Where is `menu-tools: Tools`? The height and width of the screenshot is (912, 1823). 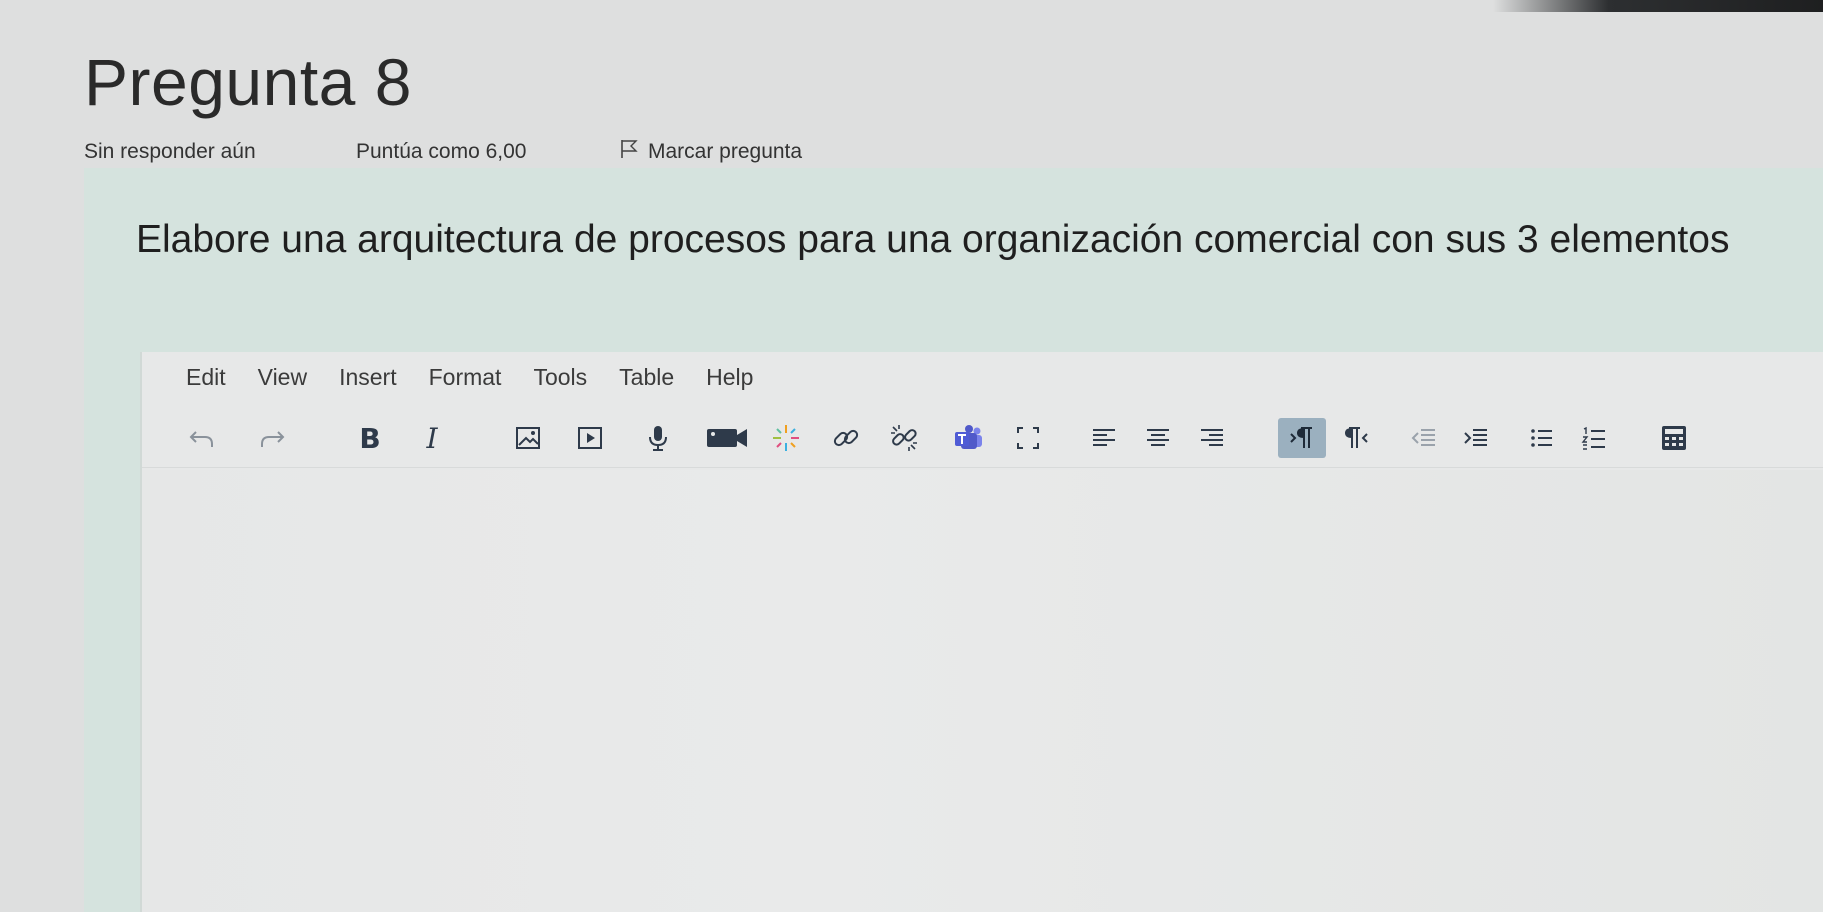 menu-tools: Tools is located at coordinates (560, 377).